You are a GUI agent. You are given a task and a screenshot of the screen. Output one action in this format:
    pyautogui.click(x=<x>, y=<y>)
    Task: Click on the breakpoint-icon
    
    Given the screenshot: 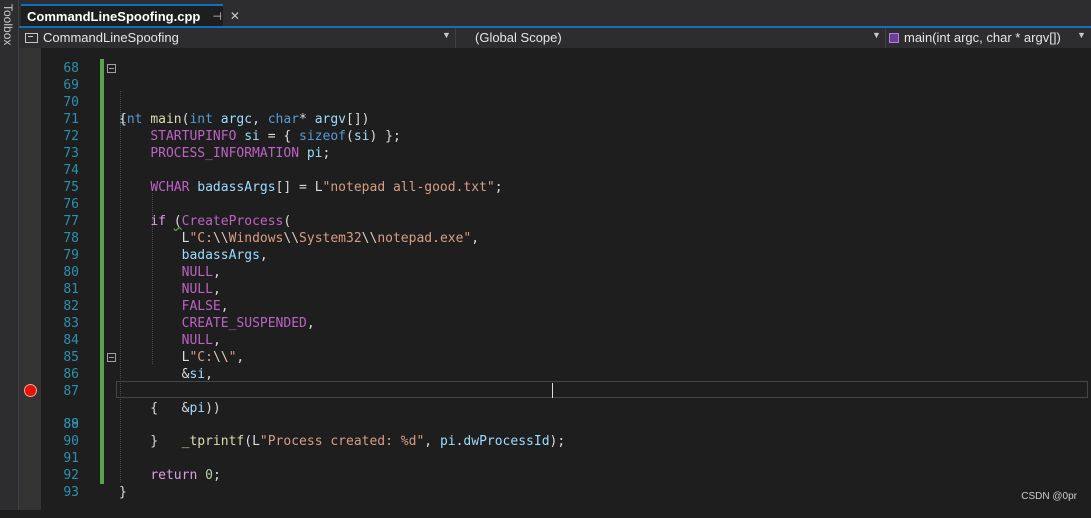 What is the action you would take?
    pyautogui.click(x=30, y=390)
    